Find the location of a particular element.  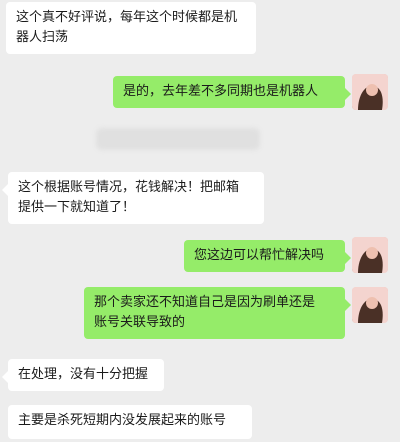

message-incoming: 这个真不好评说，每年这个时候都是机 器人扫荡 is located at coordinates (131, 28).